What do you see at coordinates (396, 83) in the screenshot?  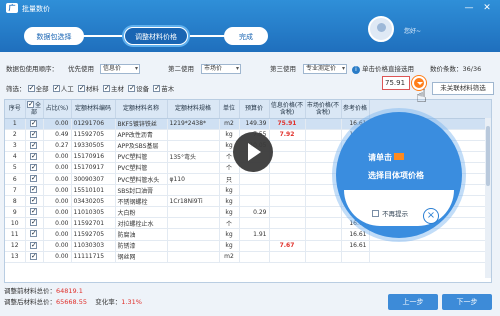 I see `selected-price-input: 75.91` at bounding box center [396, 83].